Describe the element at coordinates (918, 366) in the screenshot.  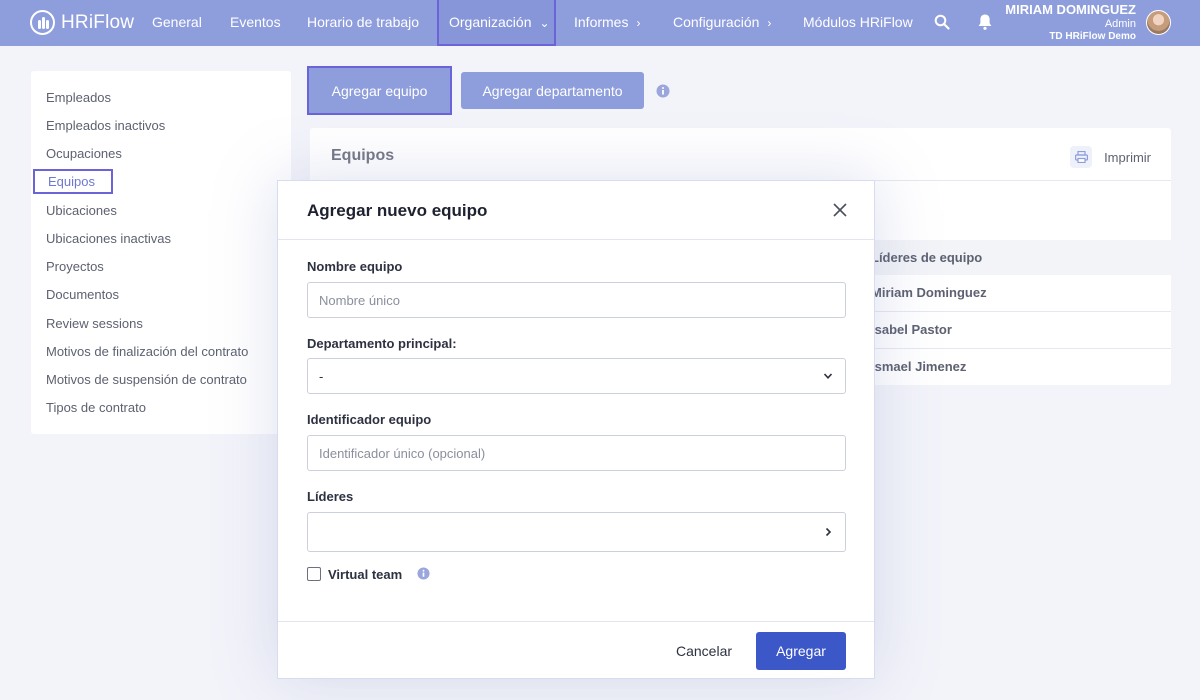
I see `table-row: Ismael Jimenez` at that location.